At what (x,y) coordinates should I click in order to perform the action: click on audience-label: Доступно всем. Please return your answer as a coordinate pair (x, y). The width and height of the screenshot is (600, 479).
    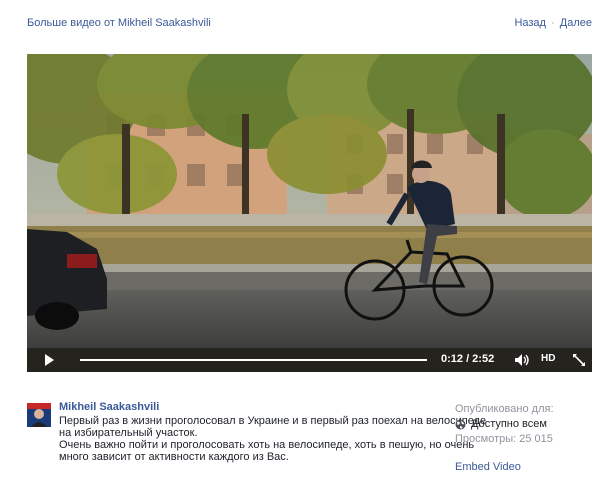
    Looking at the image, I should click on (509, 424).